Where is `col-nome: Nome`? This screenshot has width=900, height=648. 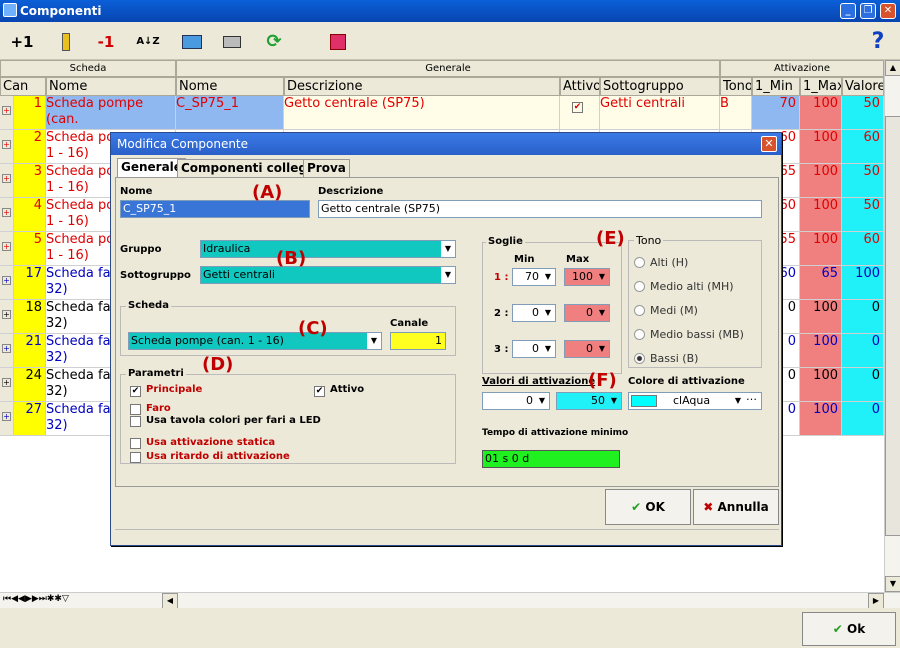 col-nome: Nome is located at coordinates (230, 86).